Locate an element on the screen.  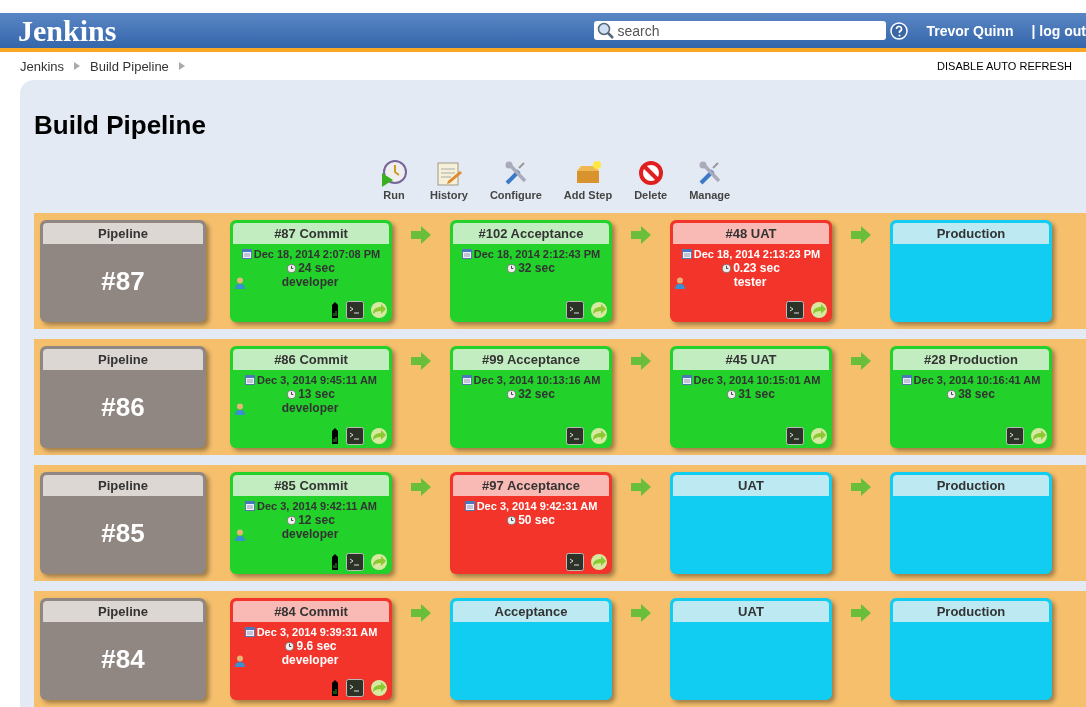
build-date: Dec 3, 2014 9:42:11 AM is located at coordinates (317, 506).